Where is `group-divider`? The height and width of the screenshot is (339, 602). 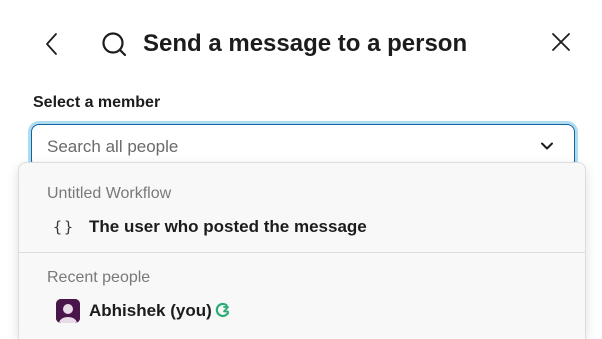 group-divider is located at coordinates (302, 252).